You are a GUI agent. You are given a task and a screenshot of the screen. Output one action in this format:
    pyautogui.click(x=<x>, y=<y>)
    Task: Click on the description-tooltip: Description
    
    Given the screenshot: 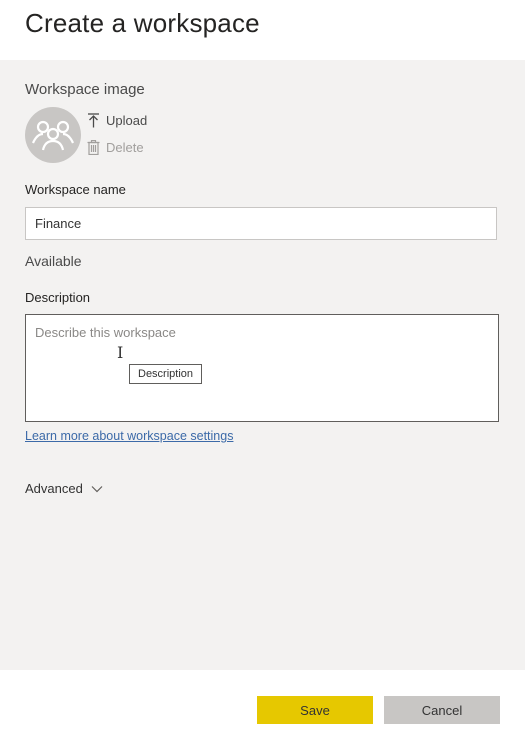 What is the action you would take?
    pyautogui.click(x=166, y=374)
    